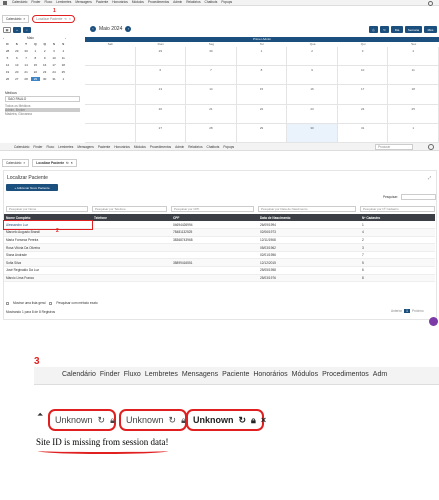 This screenshot has width=439, height=500. What do you see at coordinates (312, 95) in the screenshot?
I see `calendar-day-cell: 16` at bounding box center [312, 95].